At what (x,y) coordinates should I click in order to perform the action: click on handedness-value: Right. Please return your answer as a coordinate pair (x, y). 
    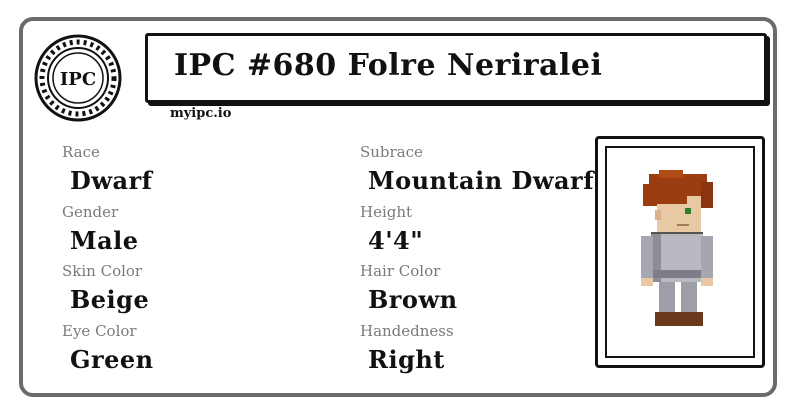
    Looking at the image, I should click on (406, 359).